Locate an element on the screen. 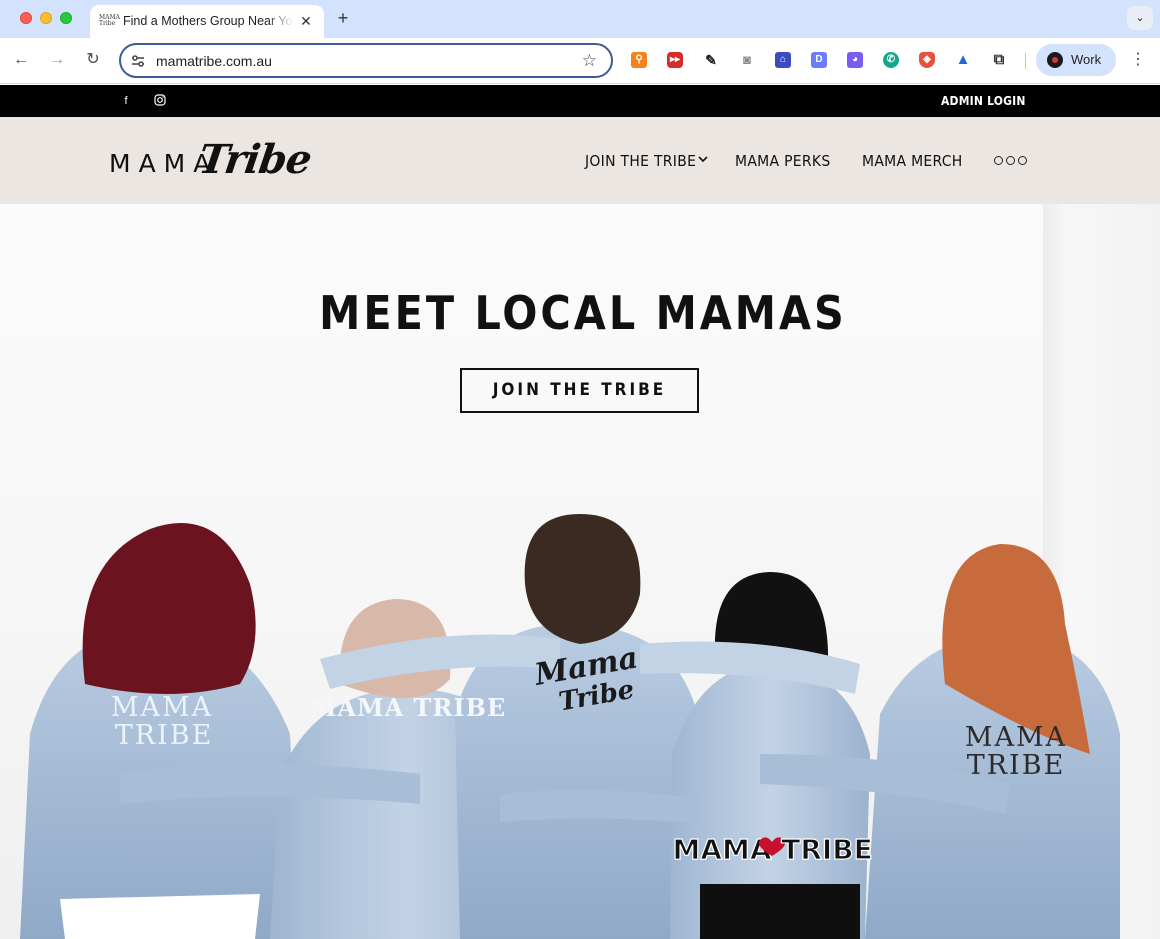 This screenshot has width=1160, height=939. profile-button: Work is located at coordinates (1076, 60).